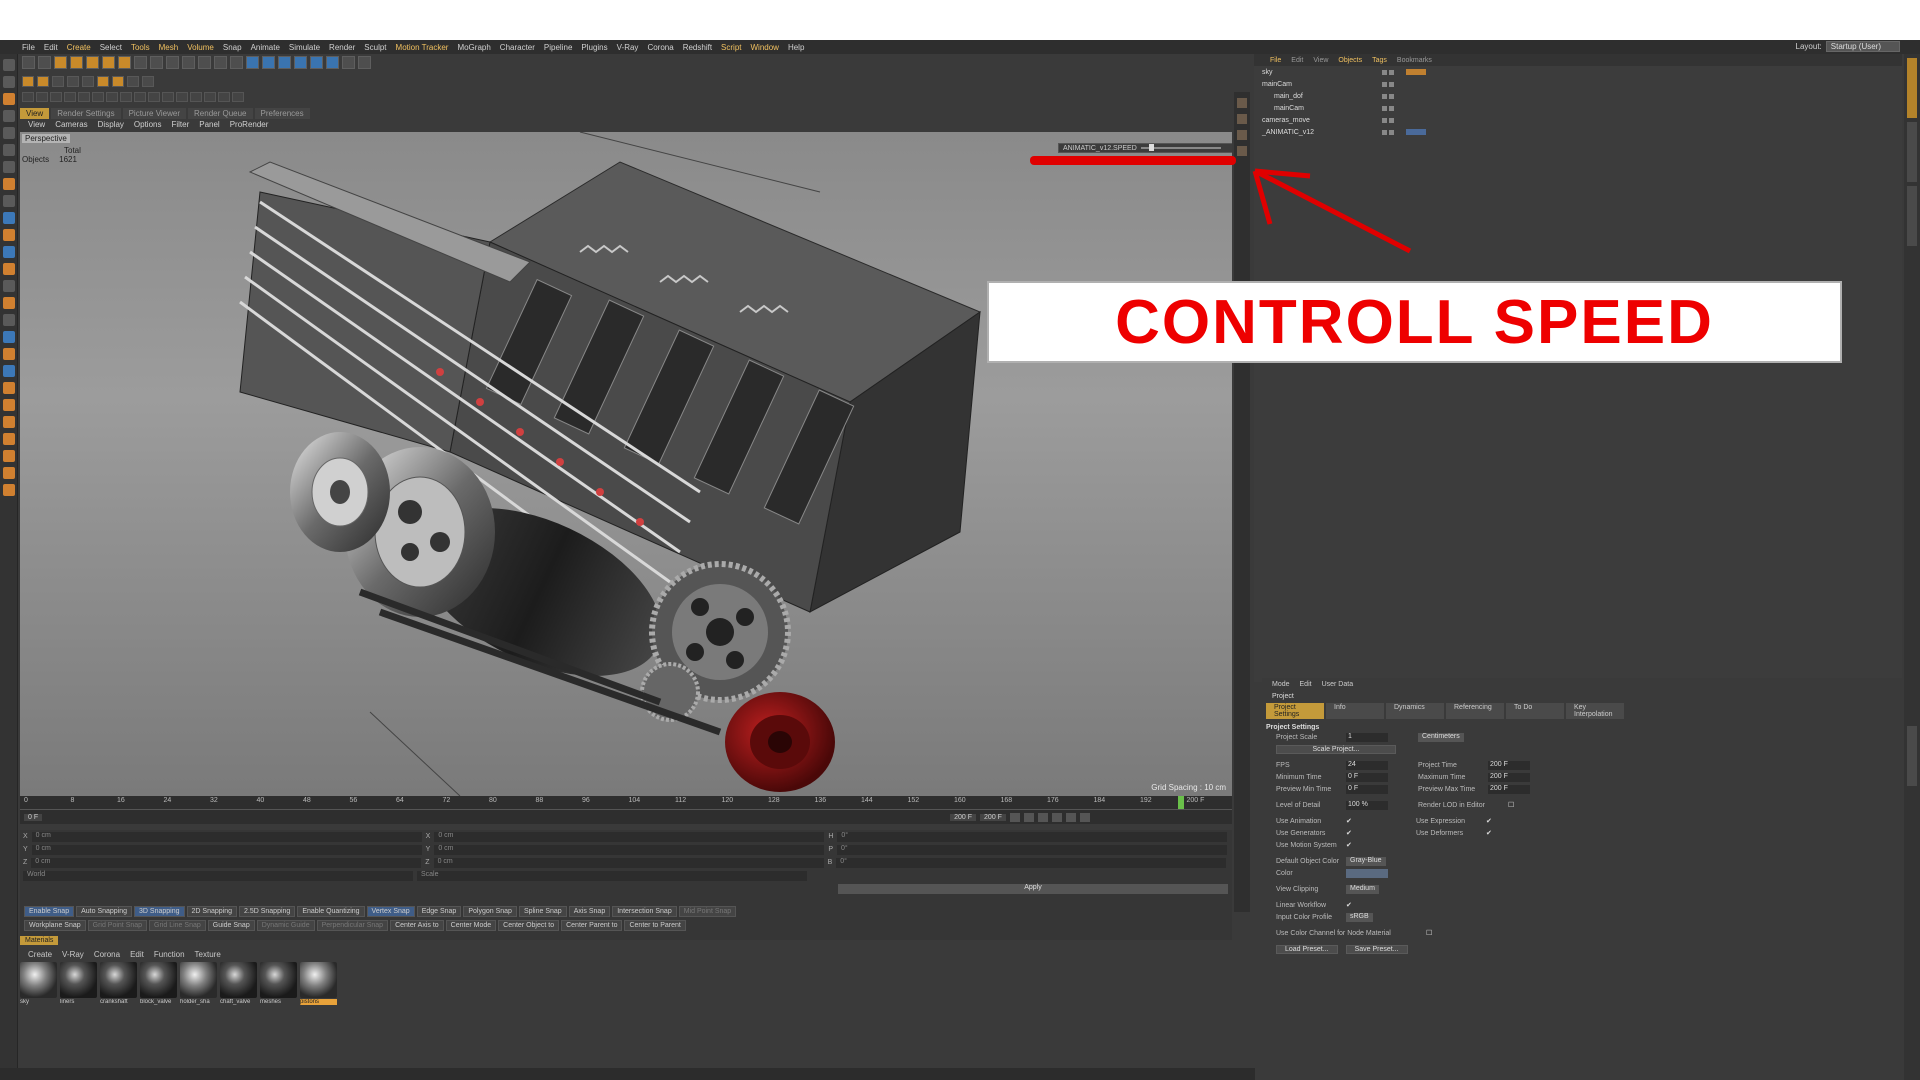 This screenshot has height=1080, width=1920. What do you see at coordinates (46, 138) in the screenshot?
I see `viewport-camera-label: Perspective` at bounding box center [46, 138].